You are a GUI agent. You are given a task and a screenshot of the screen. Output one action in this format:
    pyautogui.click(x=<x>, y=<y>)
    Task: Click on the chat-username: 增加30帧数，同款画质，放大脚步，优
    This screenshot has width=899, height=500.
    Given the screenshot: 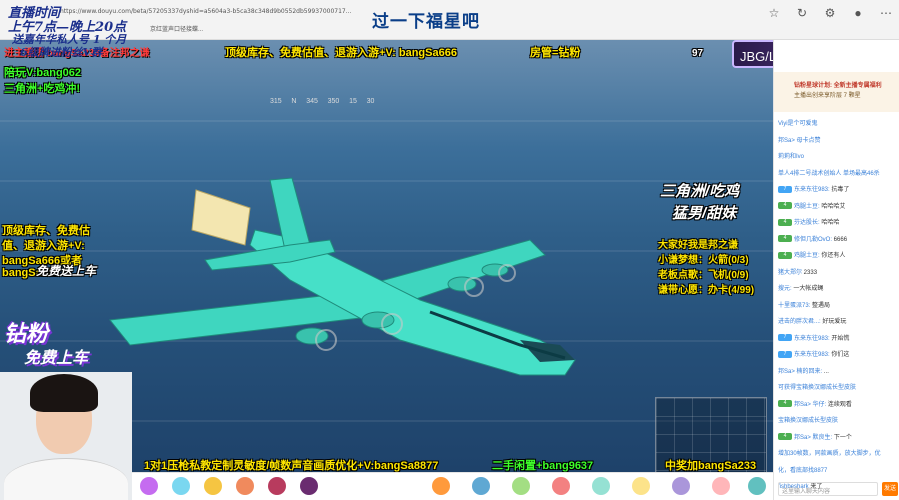 What is the action you would take?
    pyautogui.click(x=829, y=454)
    